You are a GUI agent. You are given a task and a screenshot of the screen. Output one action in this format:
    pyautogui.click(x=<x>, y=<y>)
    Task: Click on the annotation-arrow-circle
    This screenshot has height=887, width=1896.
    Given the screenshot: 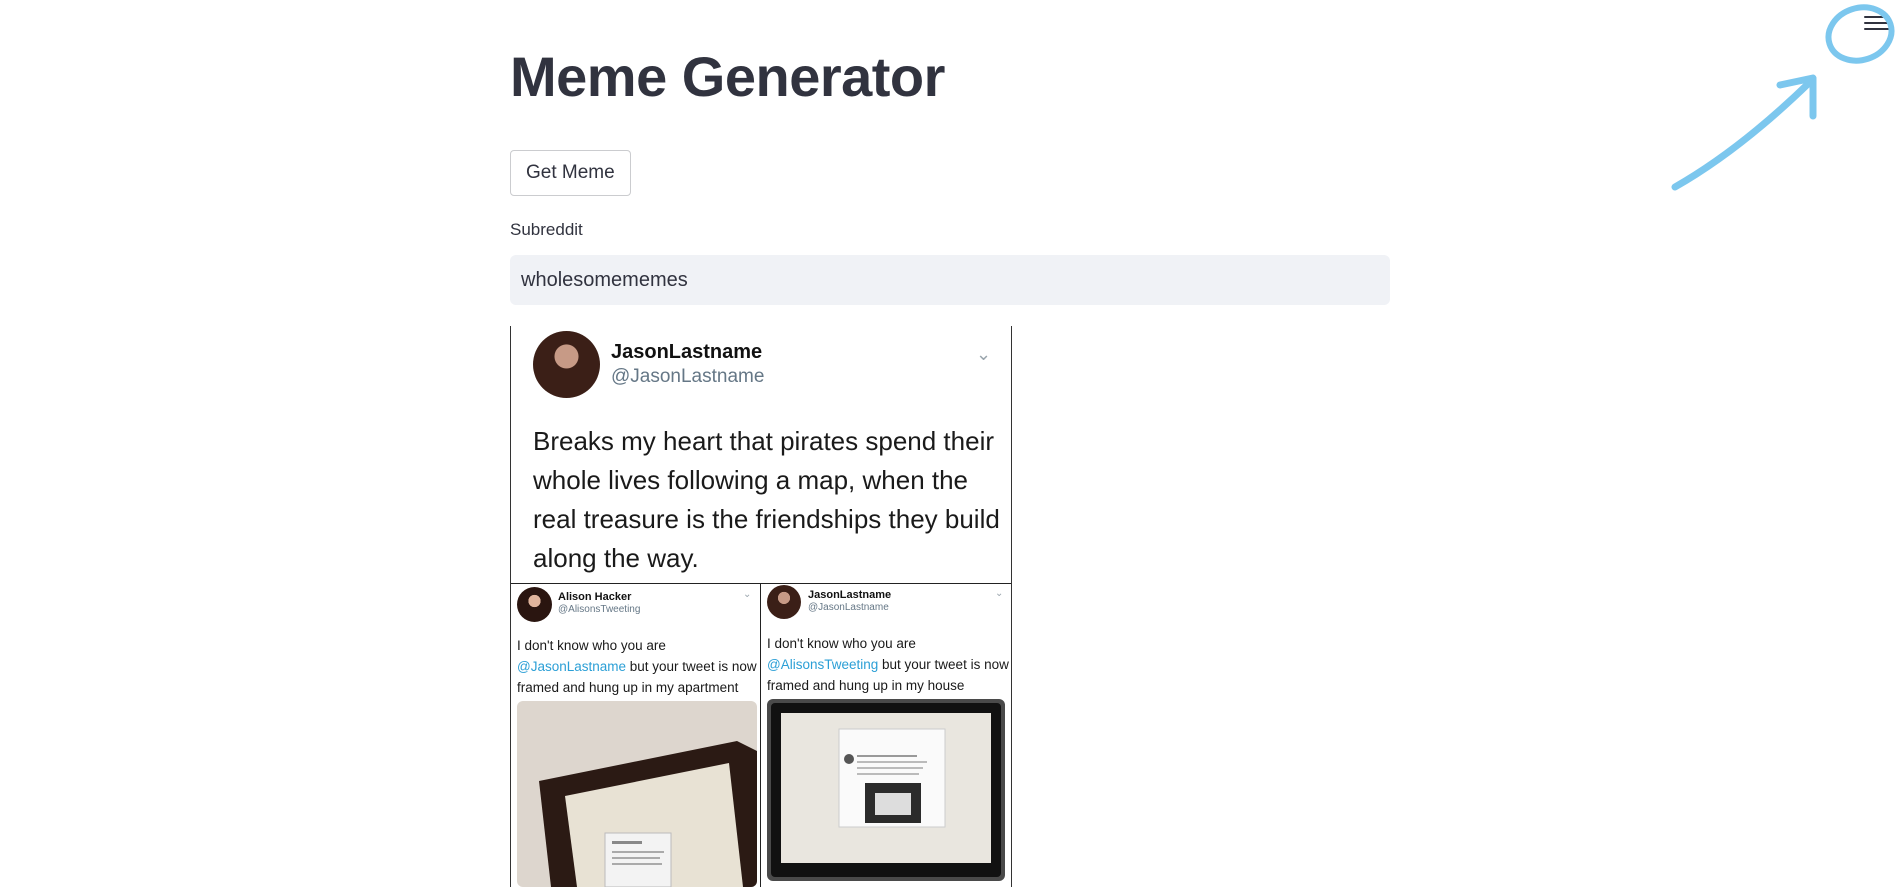 What is the action you would take?
    pyautogui.click(x=1783, y=97)
    